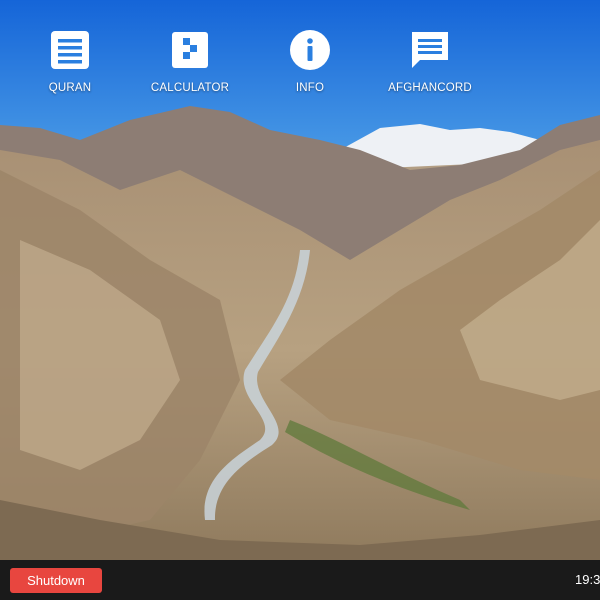 Image resolution: width=600 pixels, height=600 pixels. Describe the element at coordinates (310, 88) in the screenshot. I see `info-label: INFO` at that location.